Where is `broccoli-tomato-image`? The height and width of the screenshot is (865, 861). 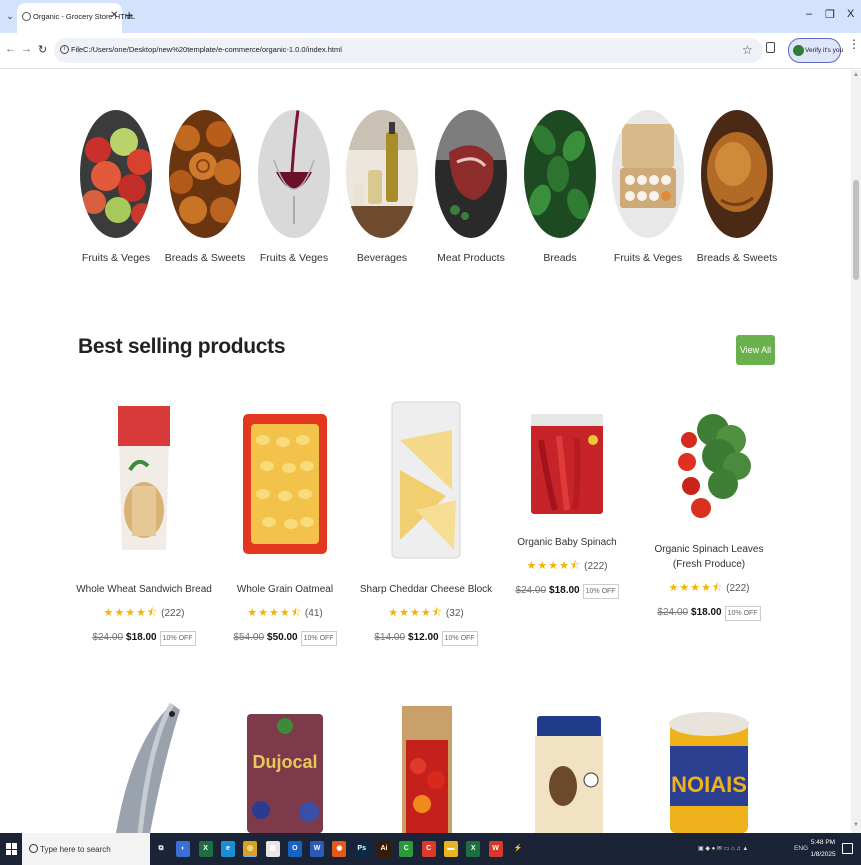
broccoli-tomato-image is located at coordinates (709, 464).